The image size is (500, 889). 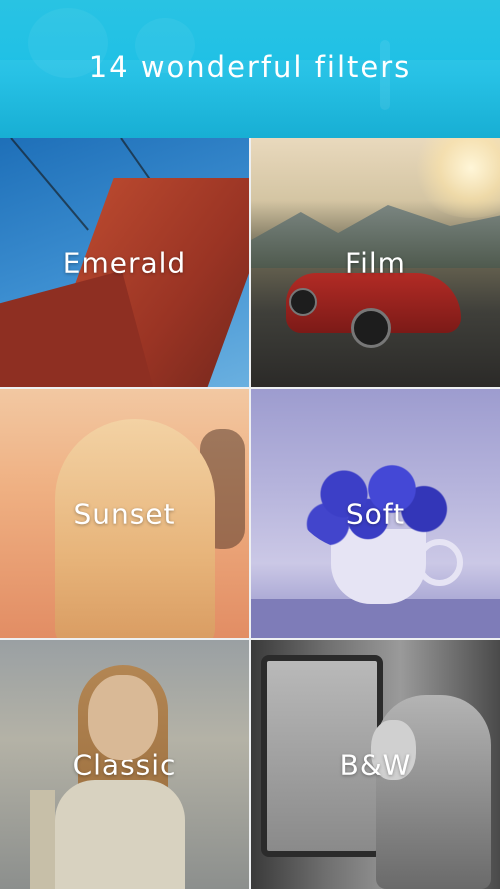 I want to click on filter-tile-film: Film, so click(x=375, y=262).